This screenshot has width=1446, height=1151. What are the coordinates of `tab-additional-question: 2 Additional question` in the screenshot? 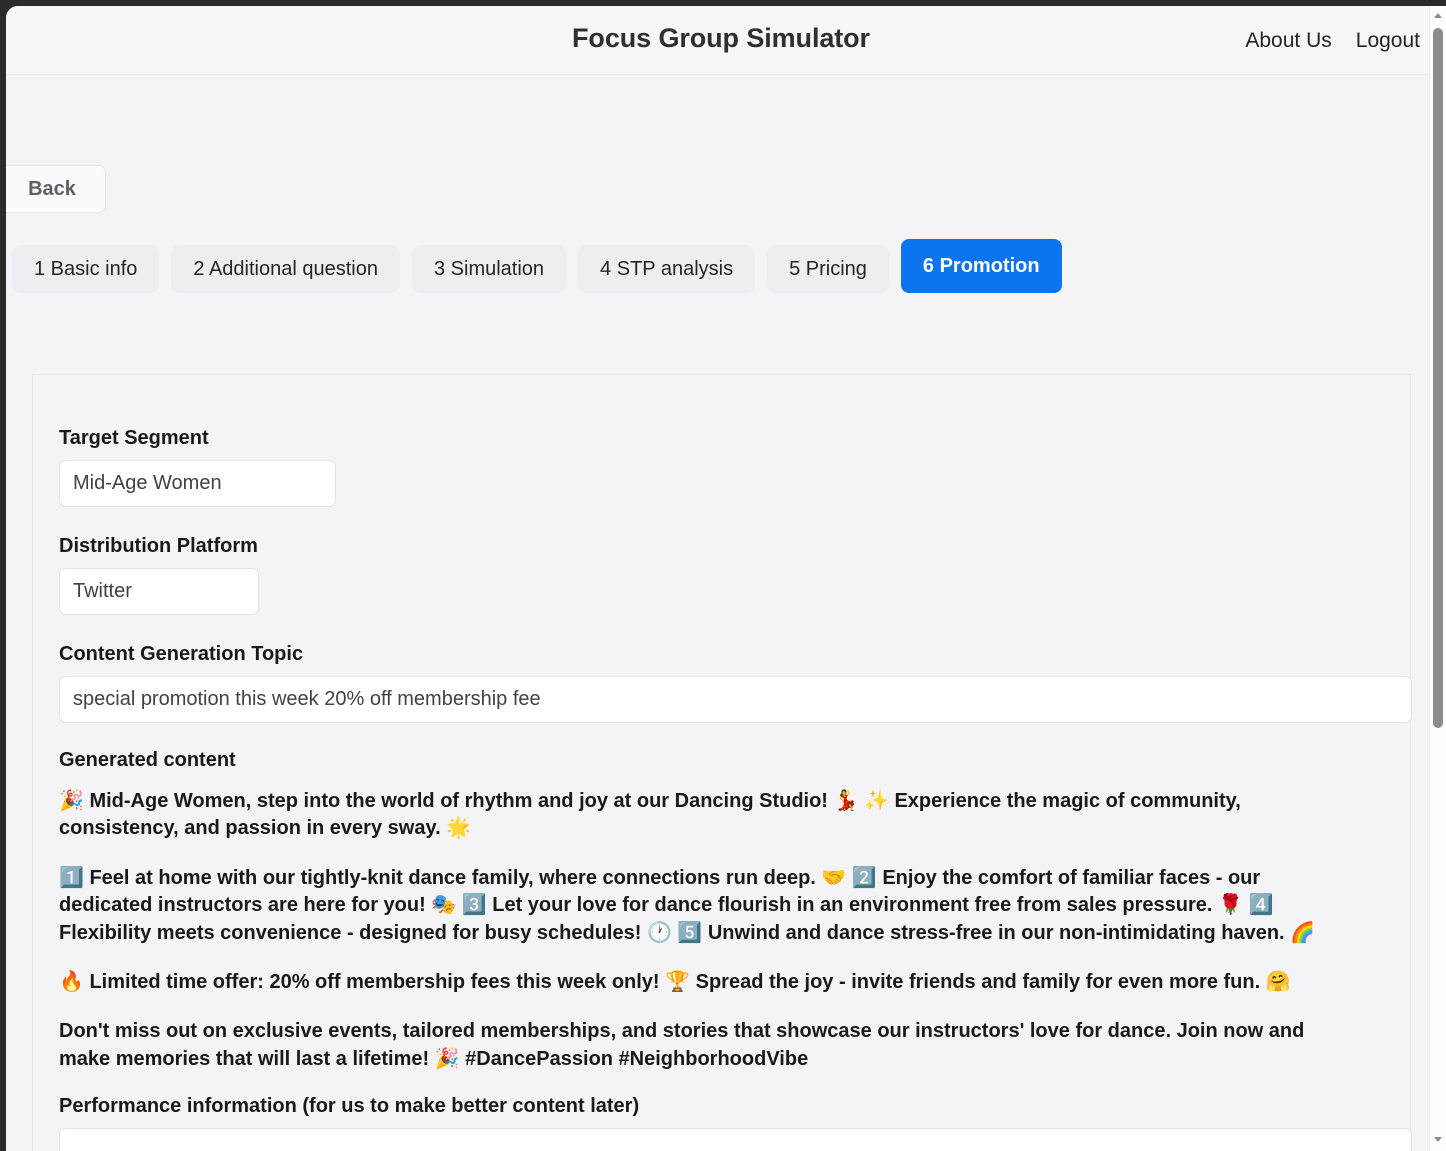 It's located at (285, 269).